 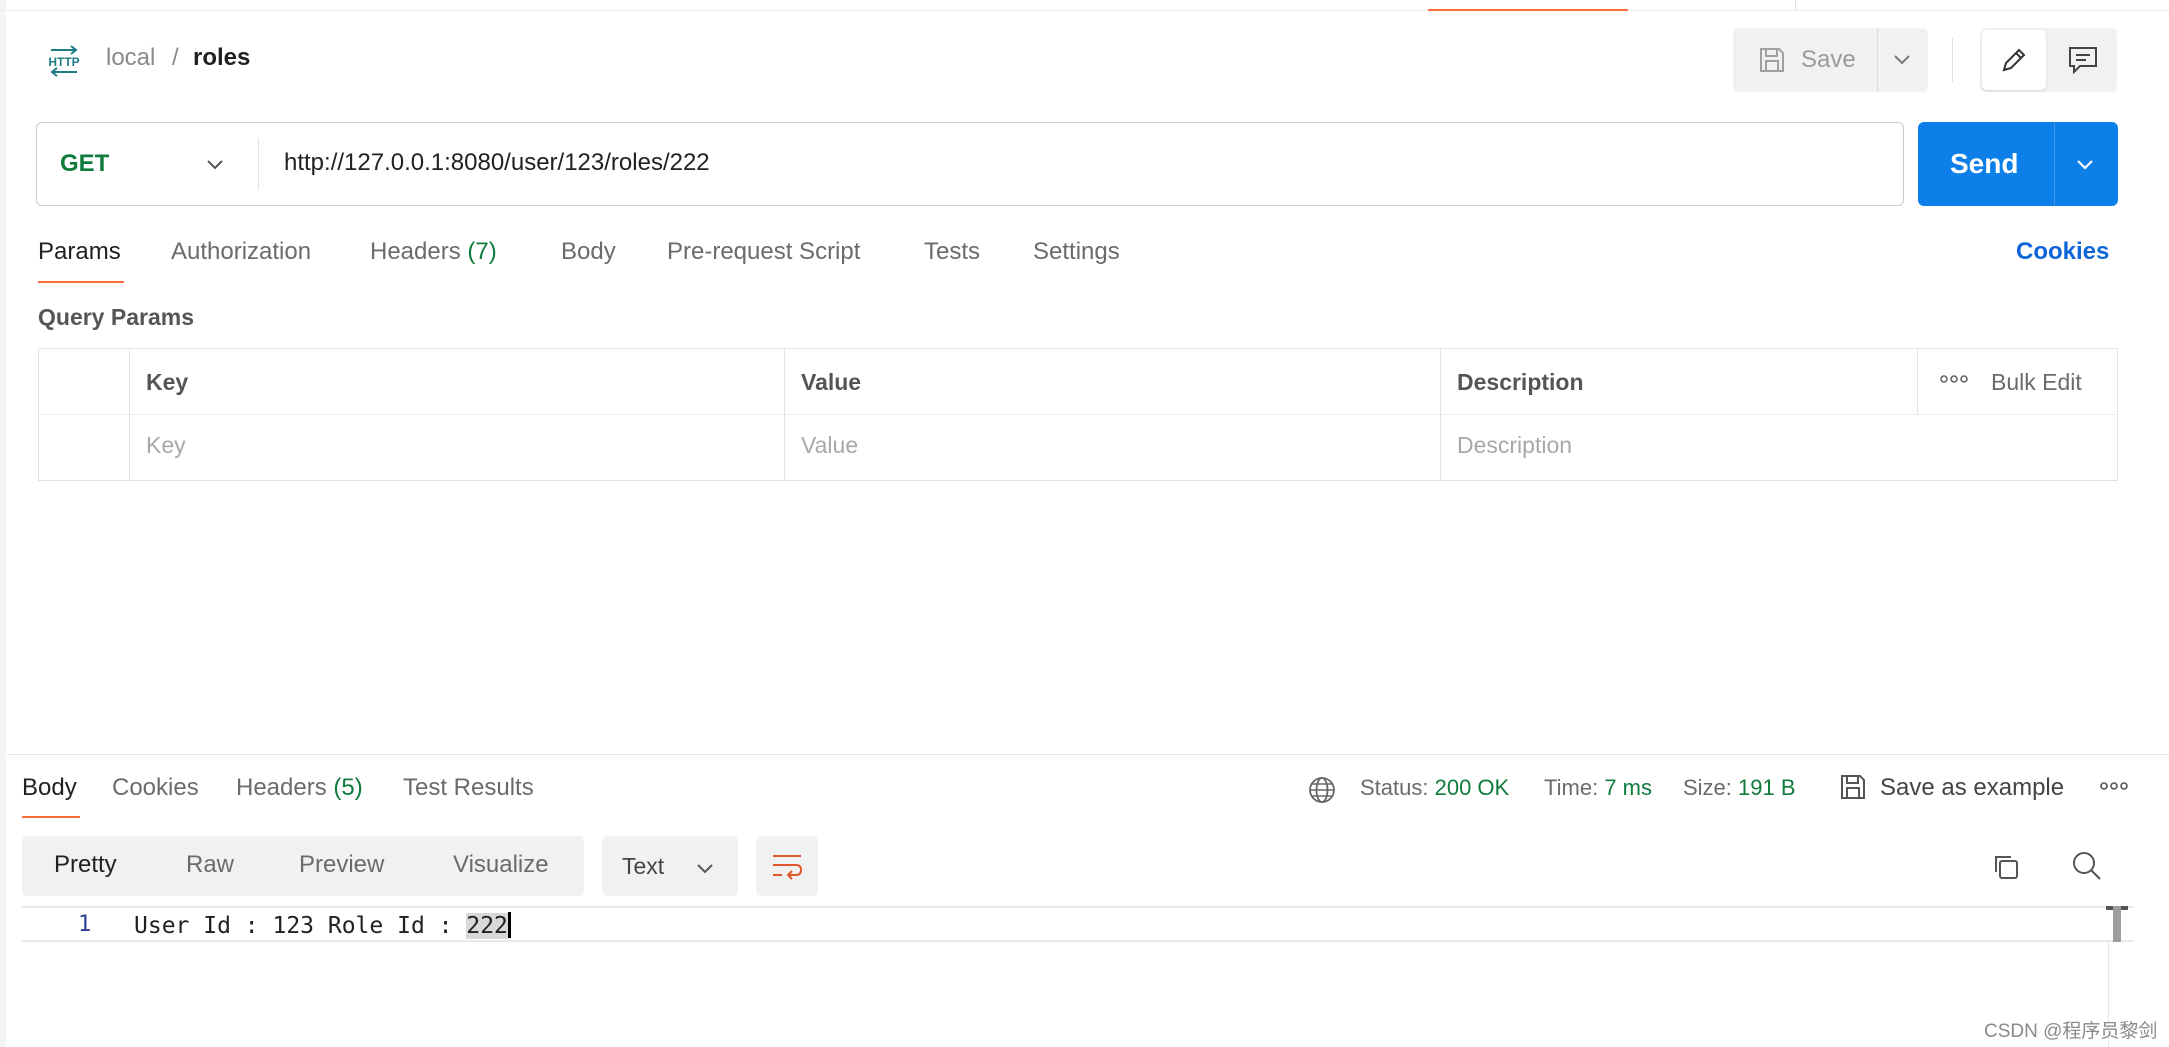 What do you see at coordinates (1322, 790) in the screenshot?
I see `globe-icon` at bounding box center [1322, 790].